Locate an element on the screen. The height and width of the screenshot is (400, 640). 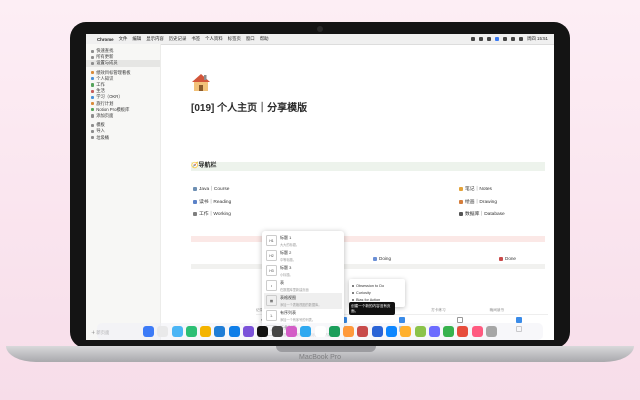
numbered-list-icon: 1. is located at coordinates (271, 315).